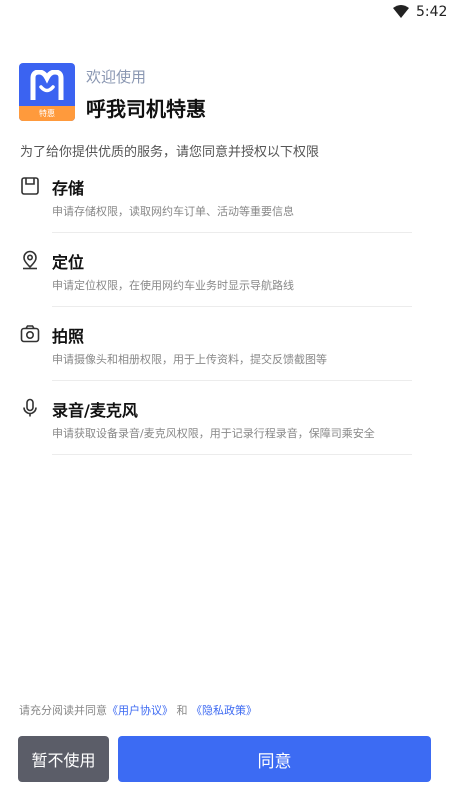 The width and height of the screenshot is (450, 800). I want to click on app-logo: 特惠, so click(47, 92).